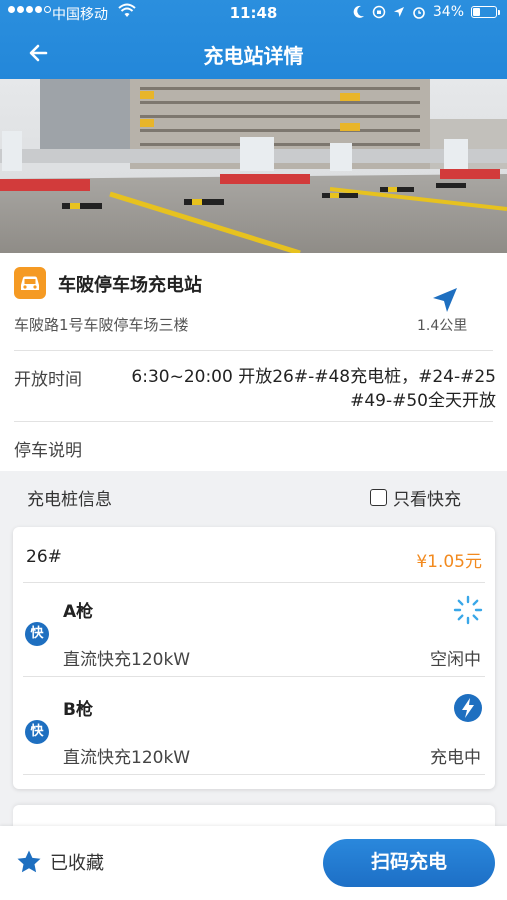 The height and width of the screenshot is (900, 507). I want to click on pile-number: 26#, so click(44, 557).